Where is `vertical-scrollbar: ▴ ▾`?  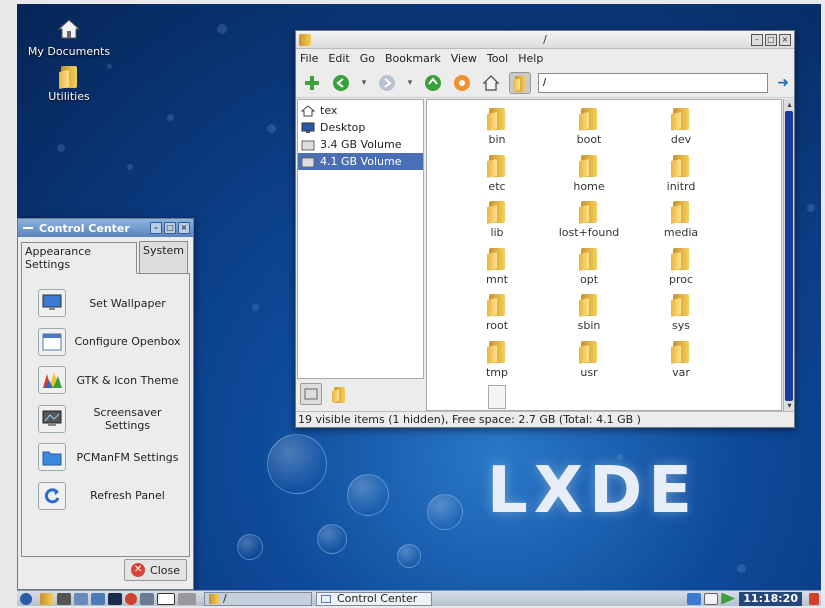 vertical-scrollbar: ▴ ▾ is located at coordinates (788, 255).